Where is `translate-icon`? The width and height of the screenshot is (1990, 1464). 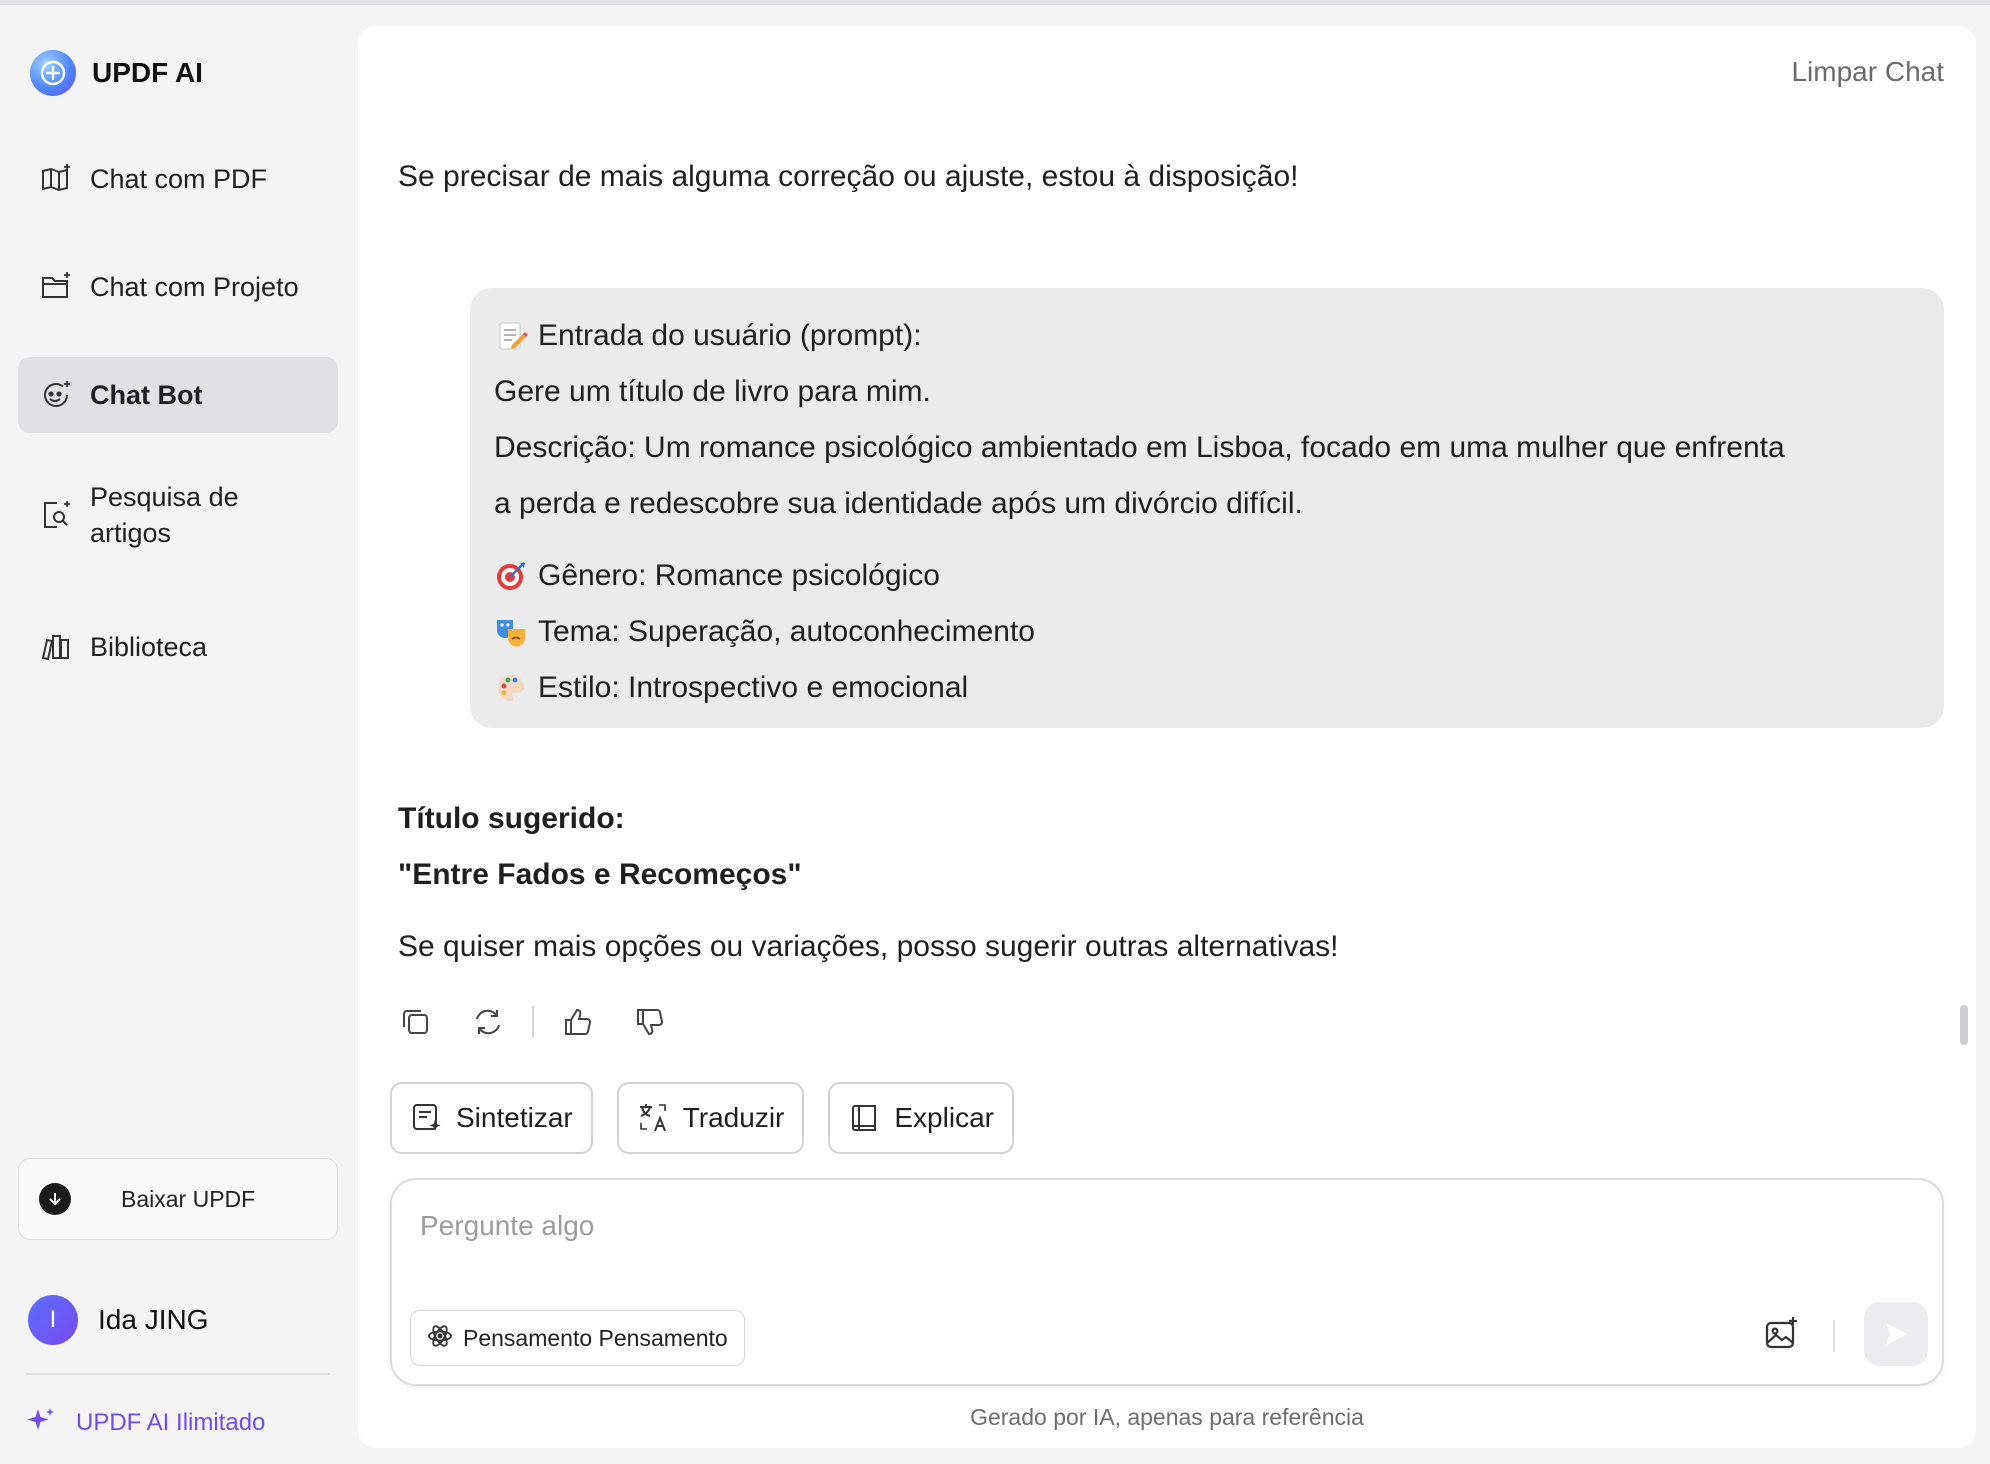 translate-icon is located at coordinates (654, 1118).